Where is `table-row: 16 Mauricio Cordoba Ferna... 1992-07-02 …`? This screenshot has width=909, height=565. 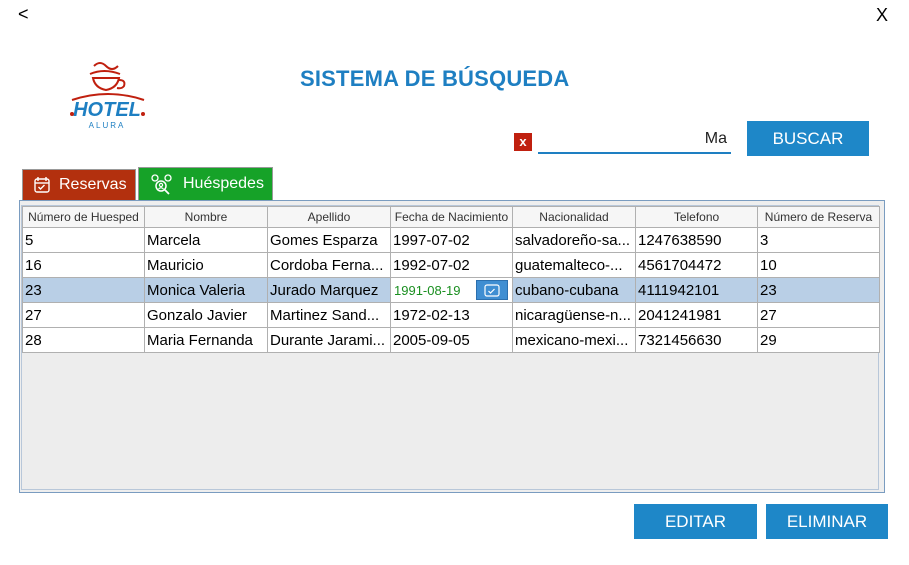 table-row: 16 Mauricio Cordoba Ferna... 1992-07-02 … is located at coordinates (451, 265).